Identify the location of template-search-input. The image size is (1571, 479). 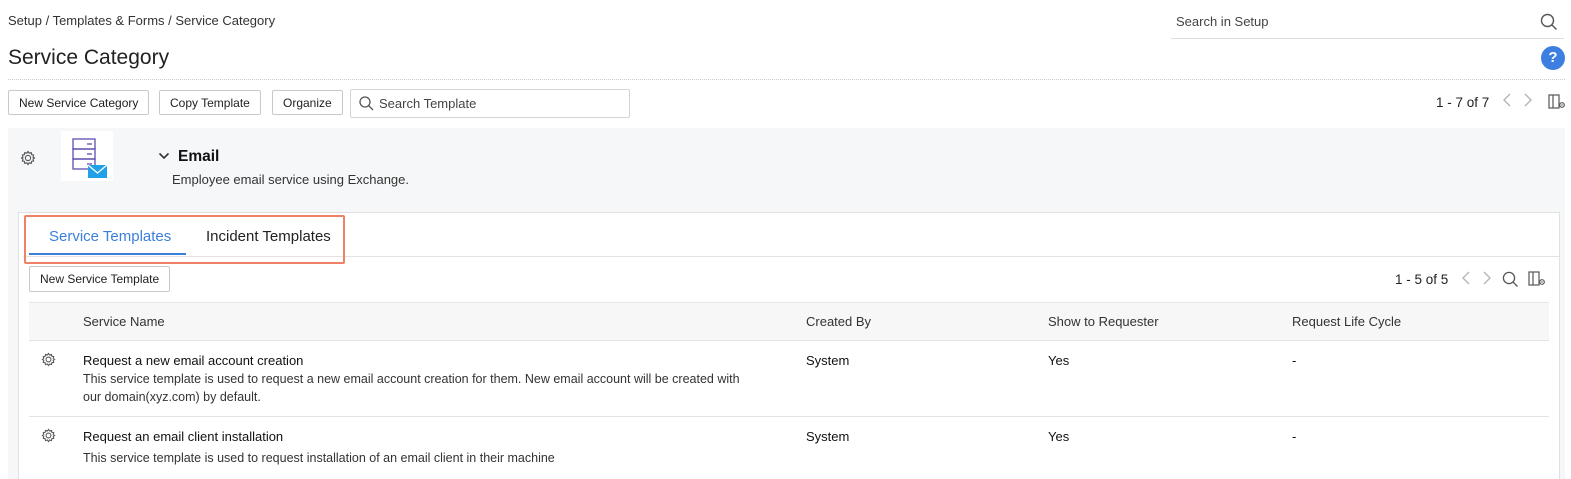
(490, 103).